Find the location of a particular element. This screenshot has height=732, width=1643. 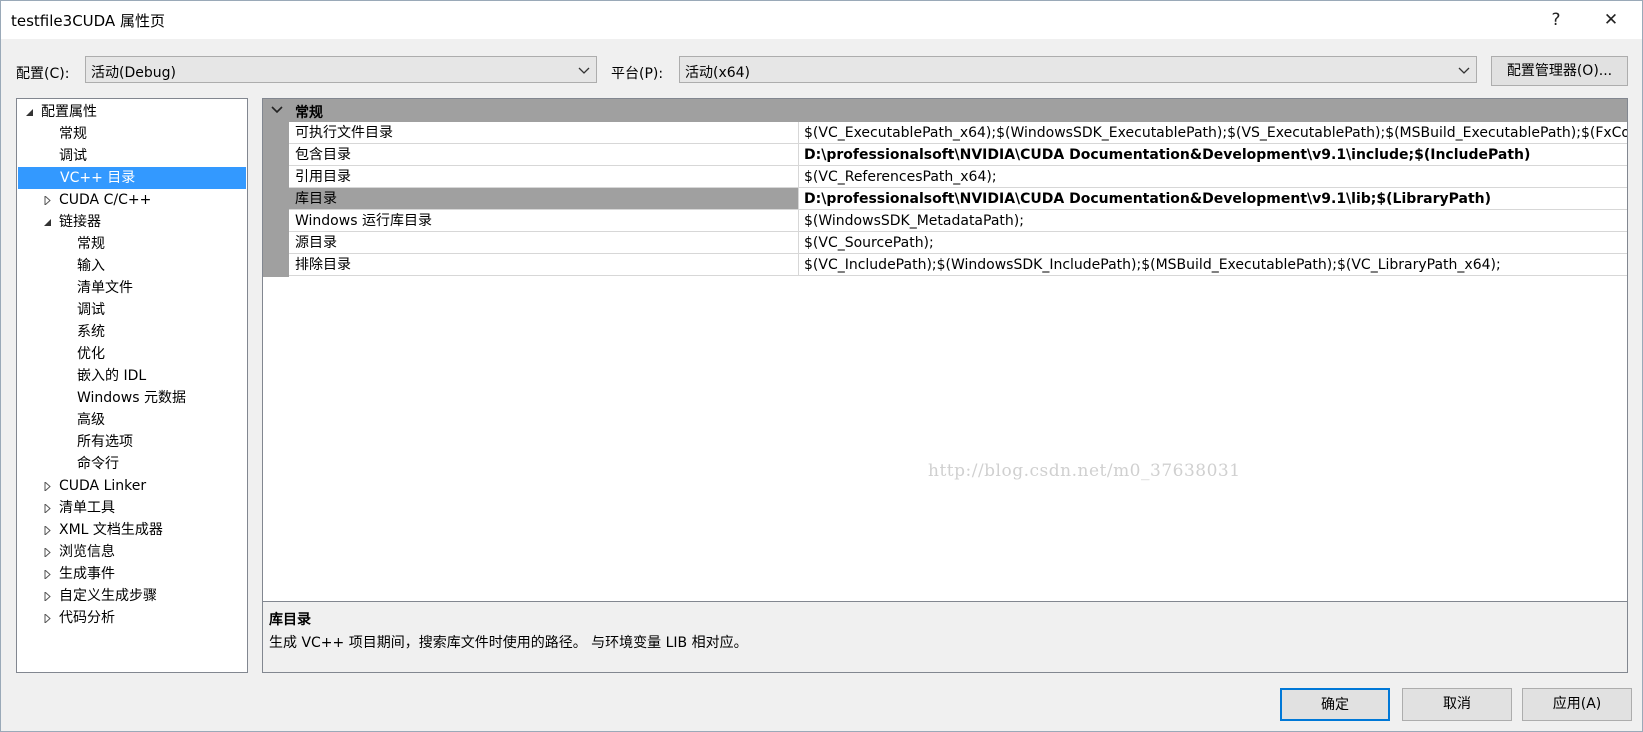

tree-item: 清单文件 is located at coordinates (131, 288).